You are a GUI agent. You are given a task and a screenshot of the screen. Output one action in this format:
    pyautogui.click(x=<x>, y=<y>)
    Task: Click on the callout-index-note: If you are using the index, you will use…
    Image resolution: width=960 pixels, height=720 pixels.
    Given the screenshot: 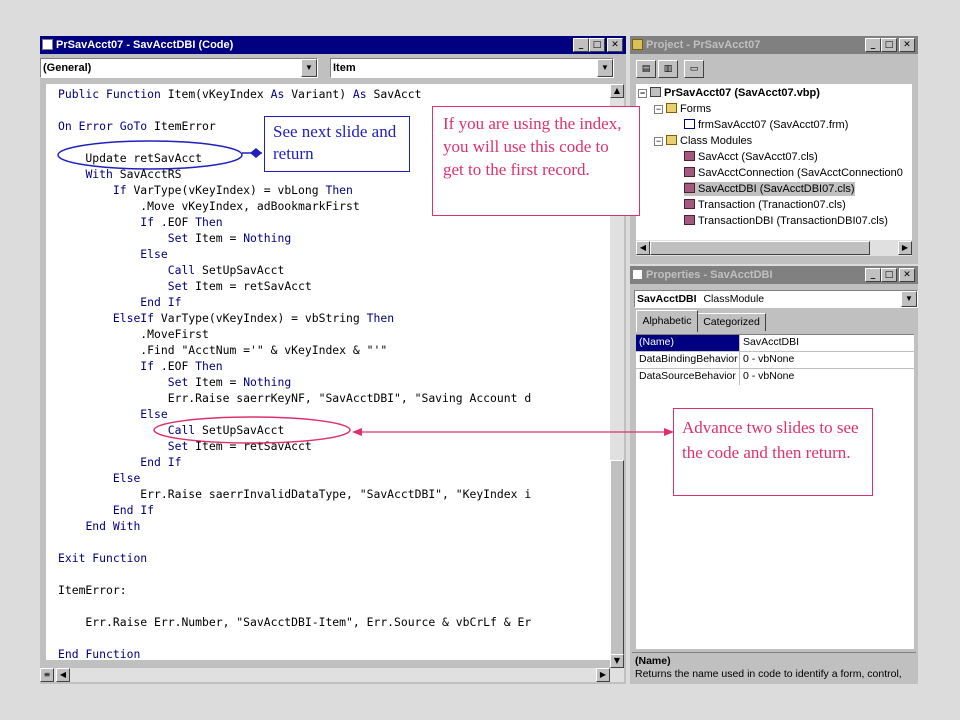 What is the action you would take?
    pyautogui.click(x=536, y=161)
    